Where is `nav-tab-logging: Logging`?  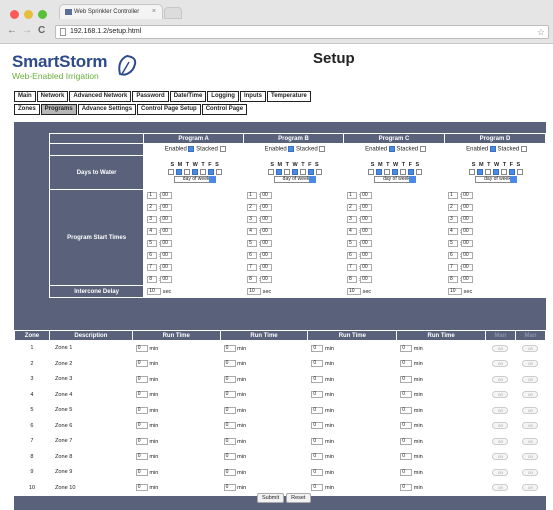 nav-tab-logging: Logging is located at coordinates (223, 96).